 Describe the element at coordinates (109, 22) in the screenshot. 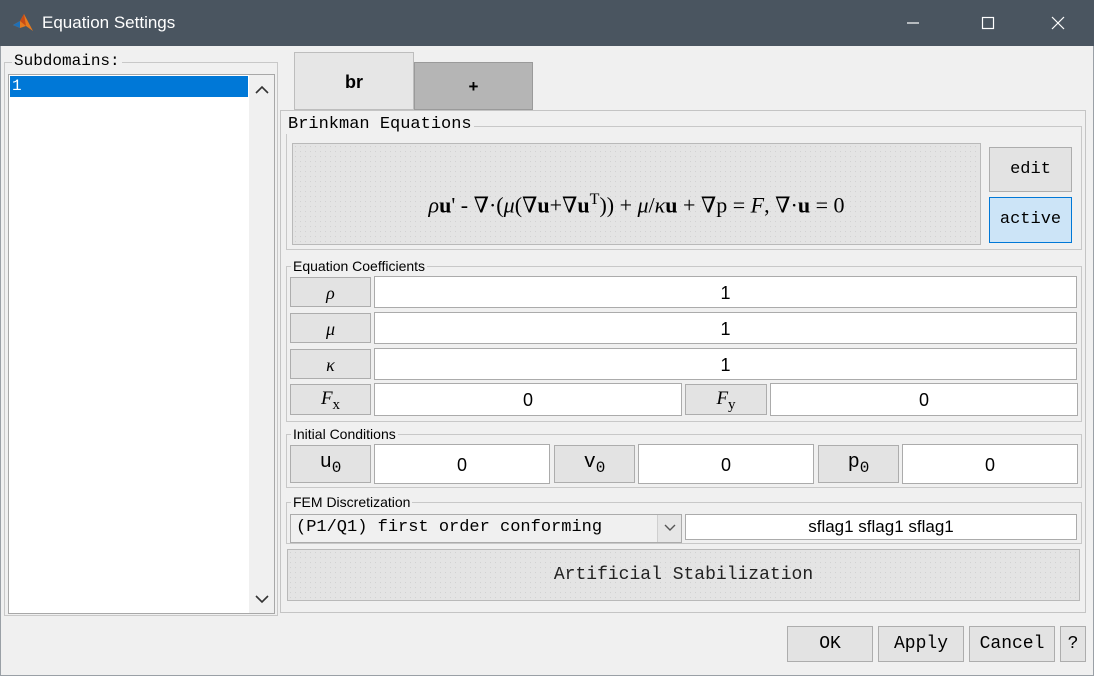

I see `window-title: Equation Settings` at that location.